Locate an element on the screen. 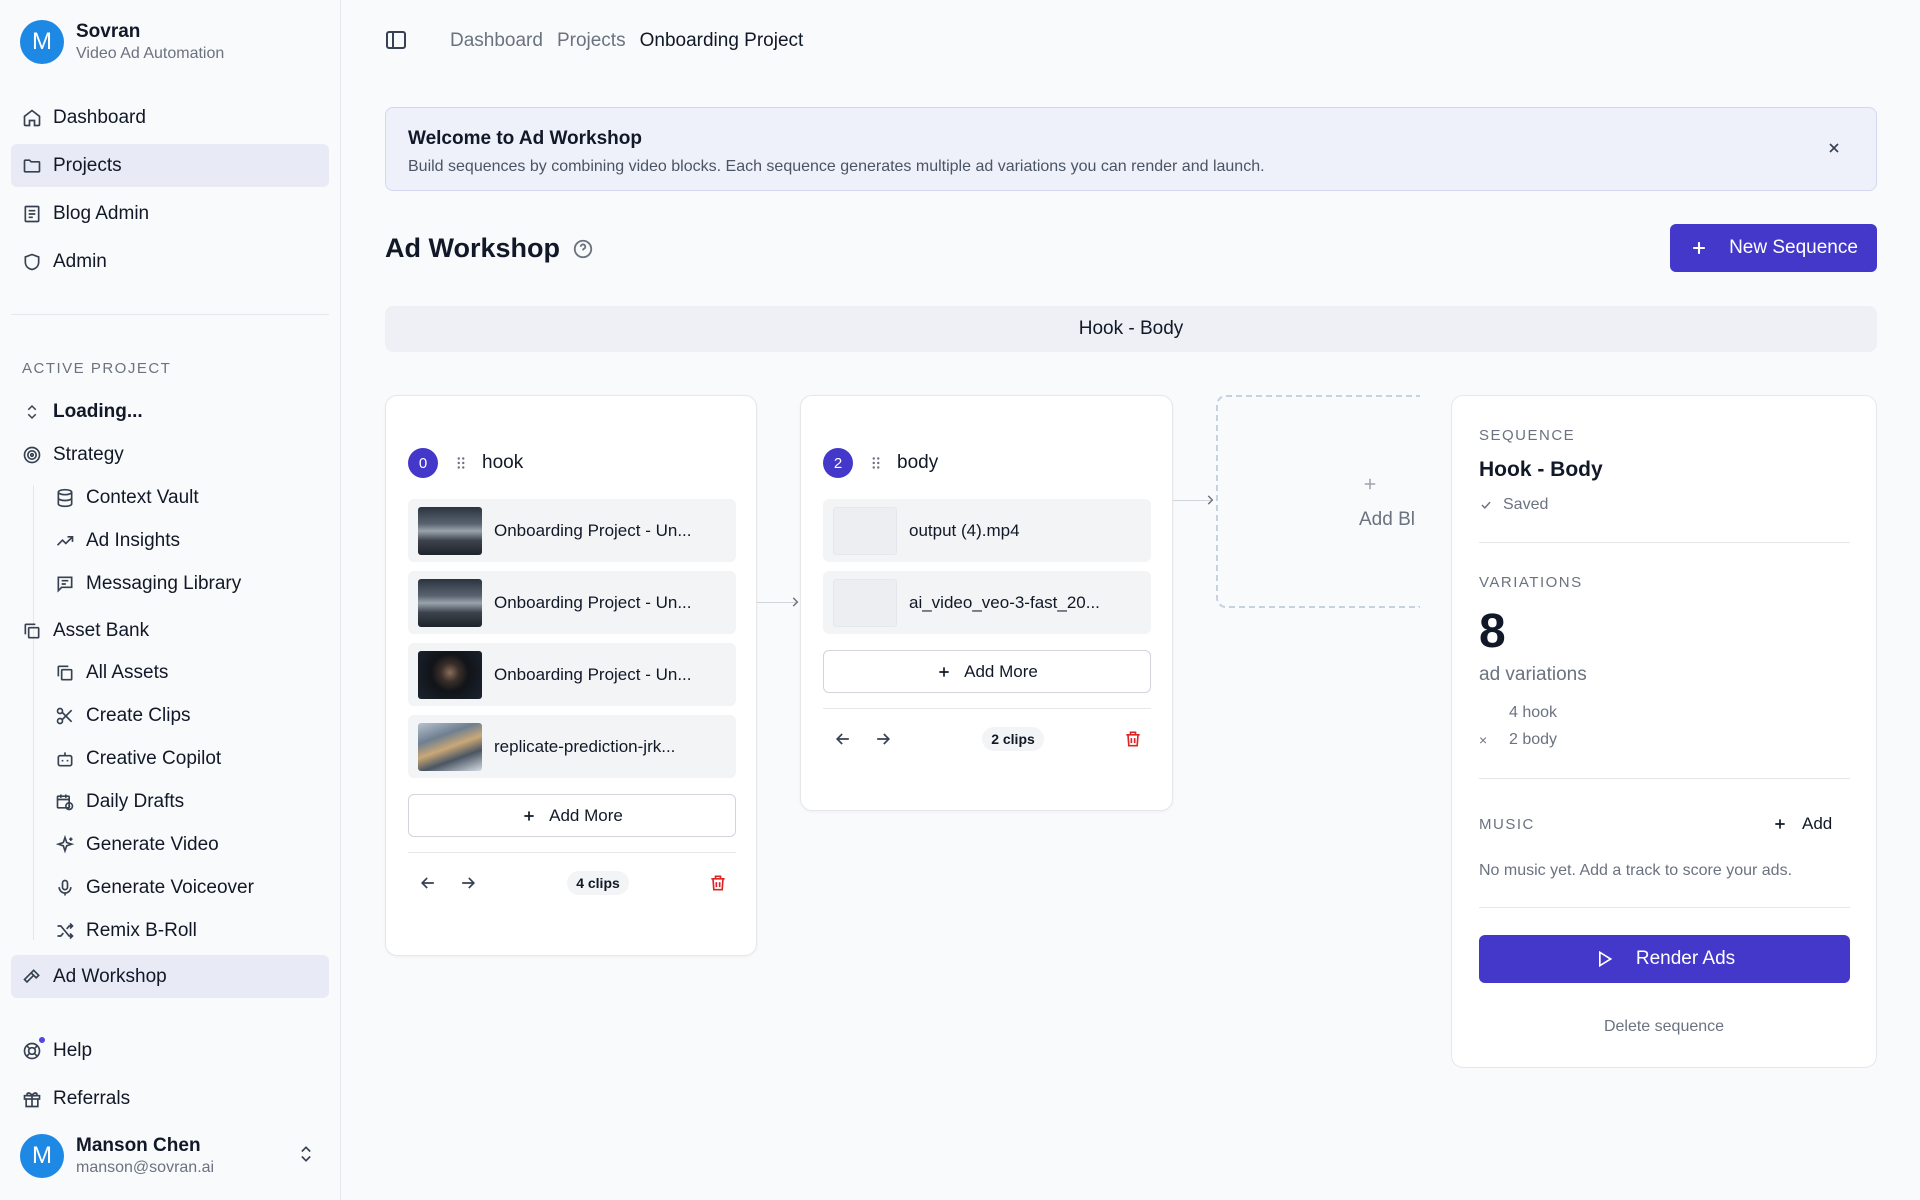 This screenshot has height=1200, width=1920. gift-icon is located at coordinates (32, 1099).